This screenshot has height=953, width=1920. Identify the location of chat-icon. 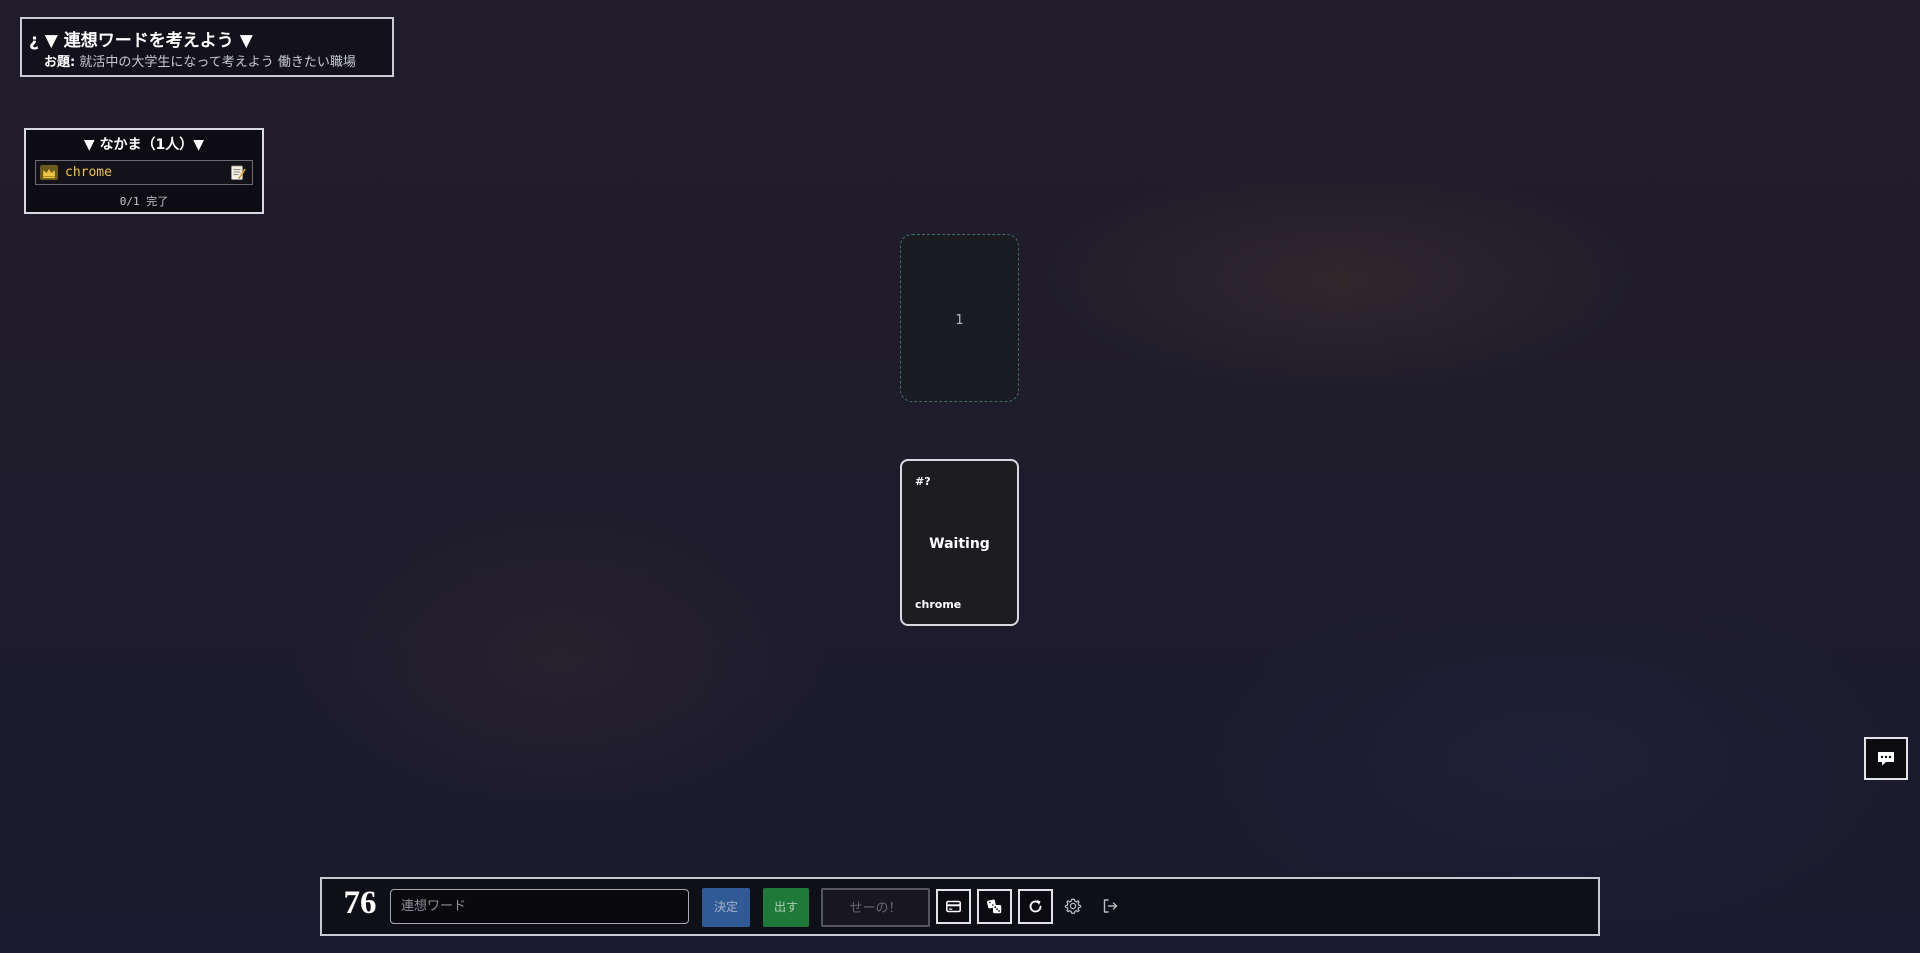
(1886, 759).